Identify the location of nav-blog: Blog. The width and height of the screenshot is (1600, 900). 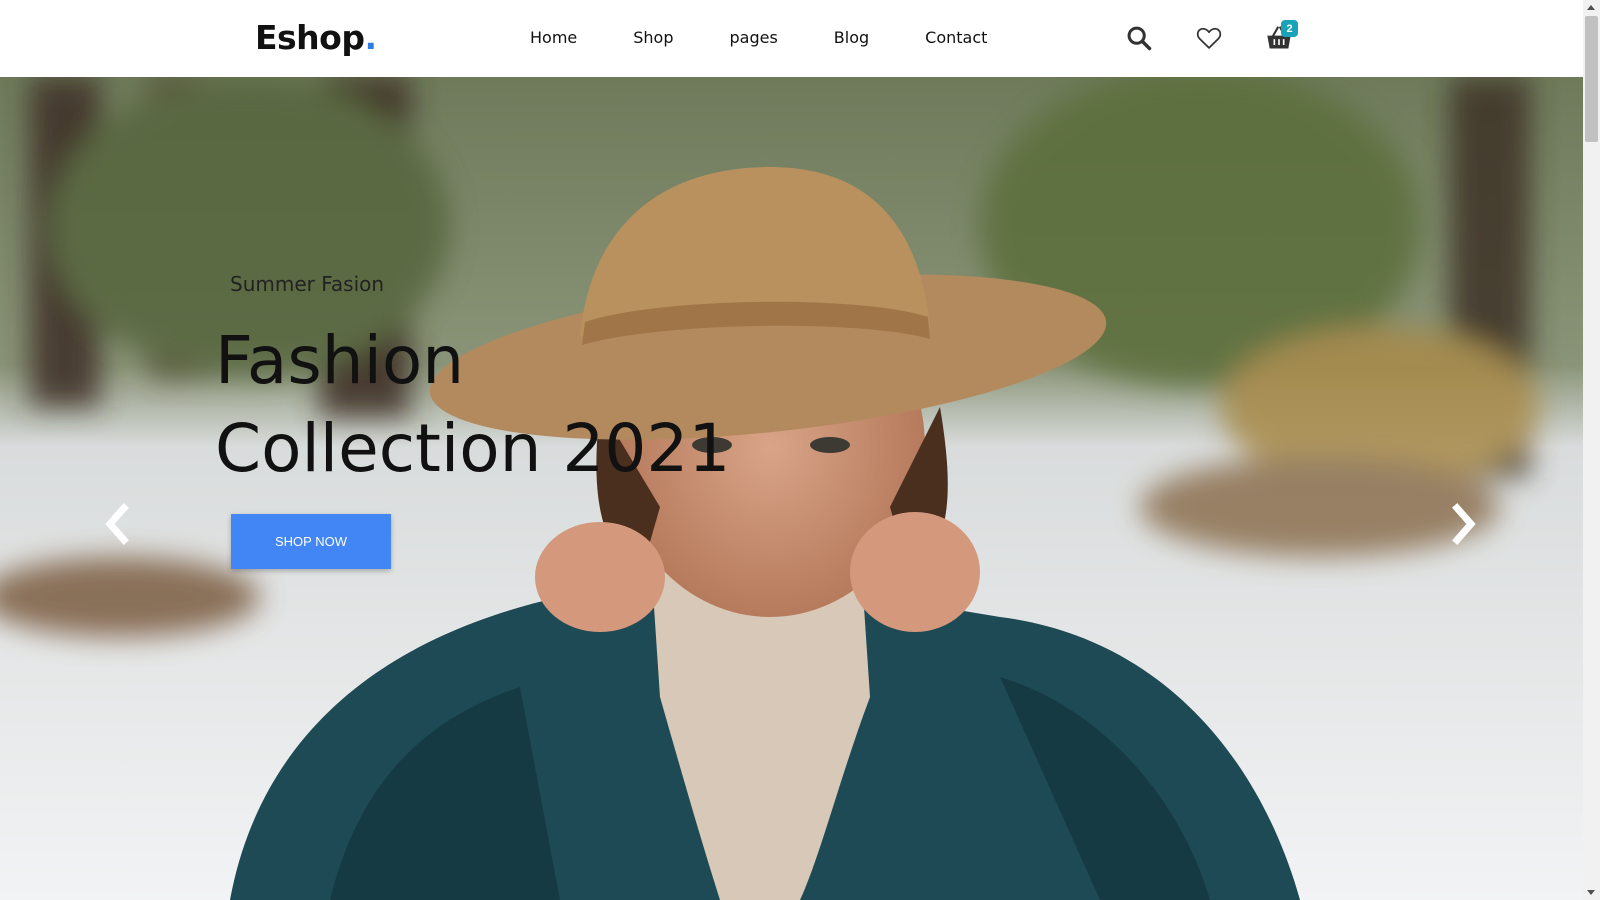
(851, 37).